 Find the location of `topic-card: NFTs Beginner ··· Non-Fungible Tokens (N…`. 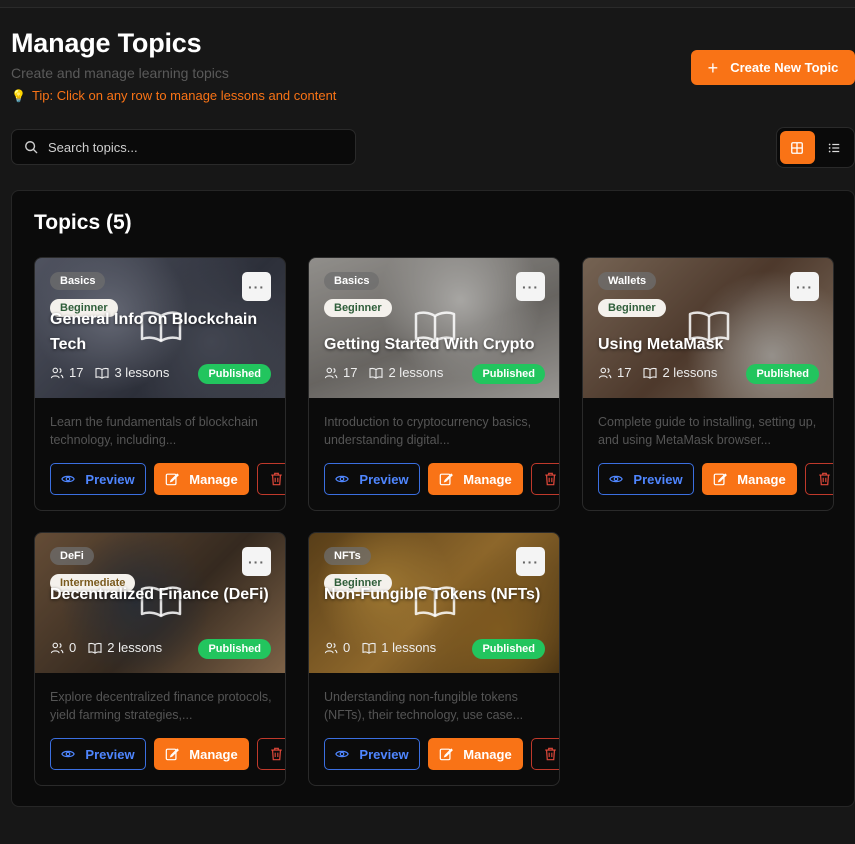

topic-card: NFTs Beginner ··· Non-Fungible Tokens (N… is located at coordinates (434, 659).